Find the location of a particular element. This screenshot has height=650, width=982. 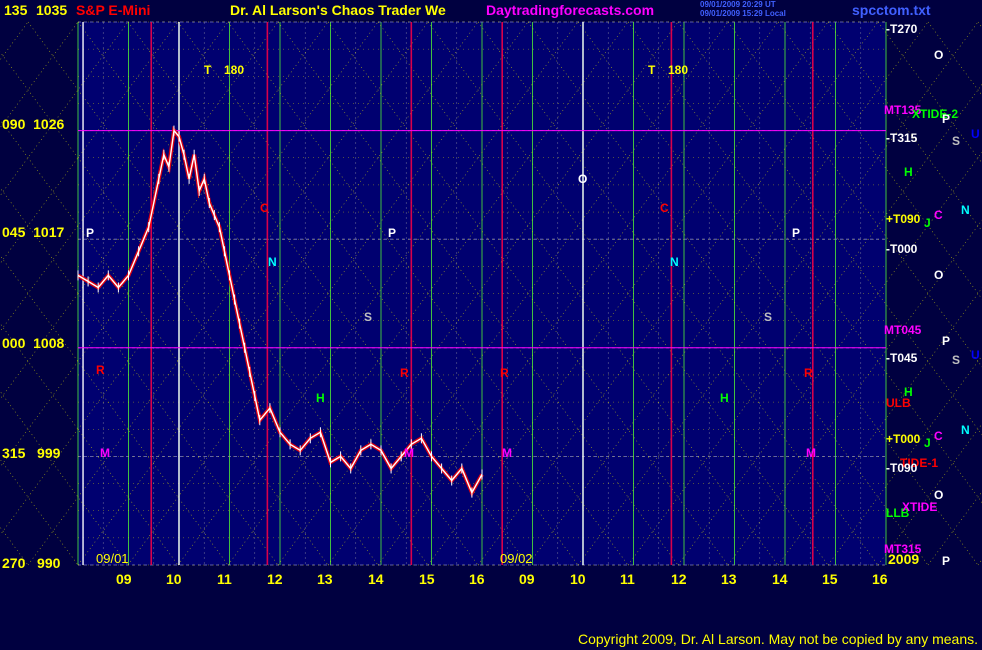

cycle-label: -T090 is located at coordinates (902, 468).